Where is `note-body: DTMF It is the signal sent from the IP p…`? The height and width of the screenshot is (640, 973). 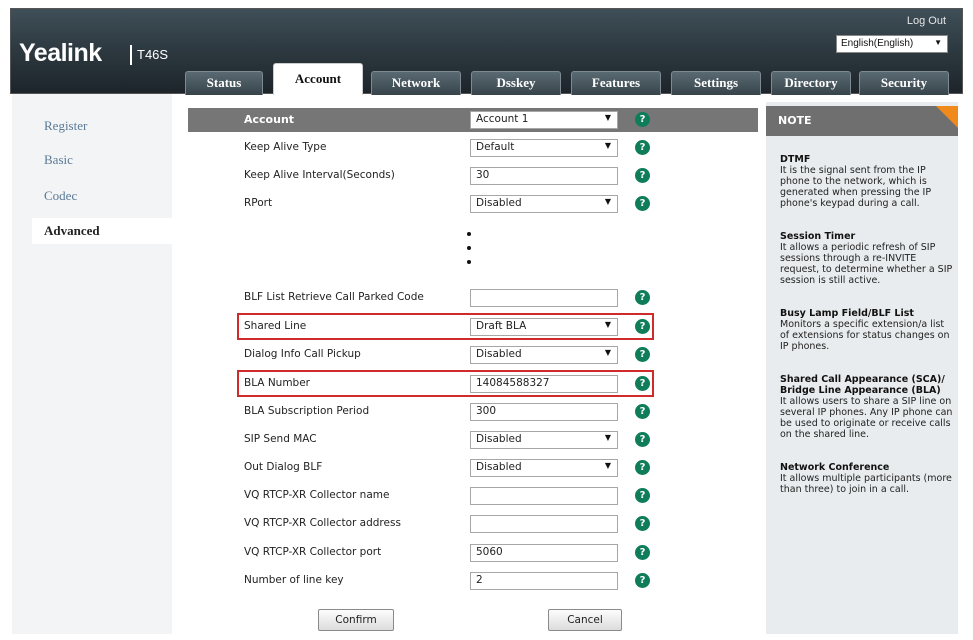
note-body: DTMF It is the signal sent from the IP p… is located at coordinates (868, 331).